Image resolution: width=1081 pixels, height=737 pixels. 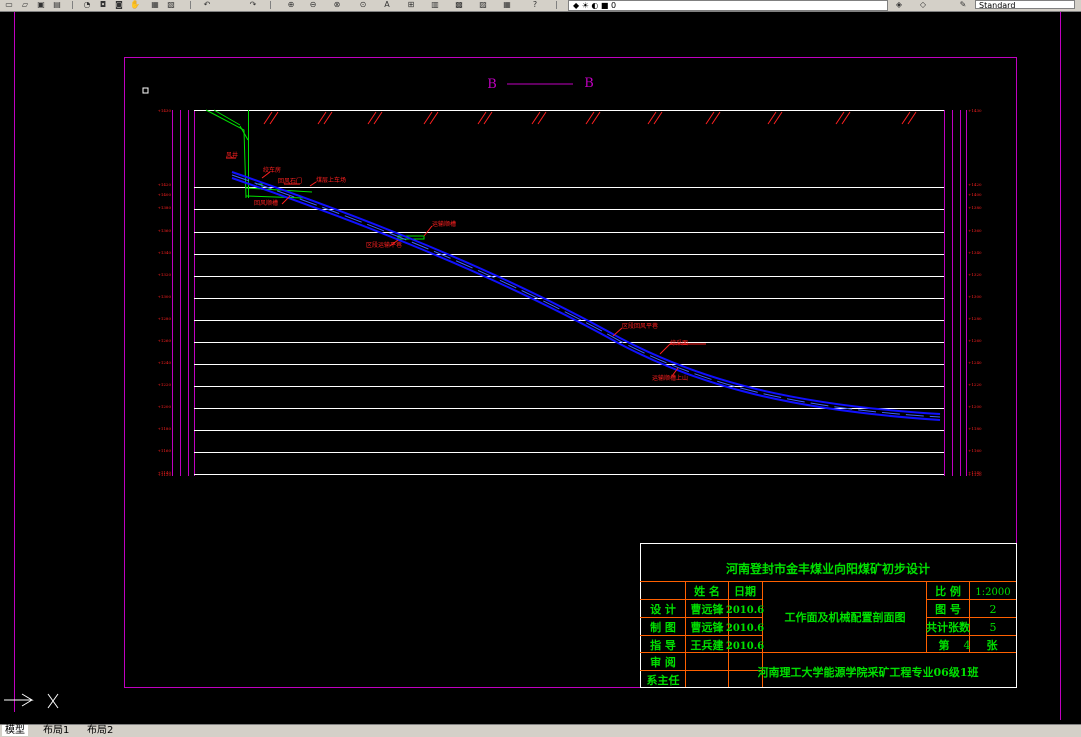 I want to click on drawing-name: 工作面及机械配置剖面图, so click(x=845, y=617).